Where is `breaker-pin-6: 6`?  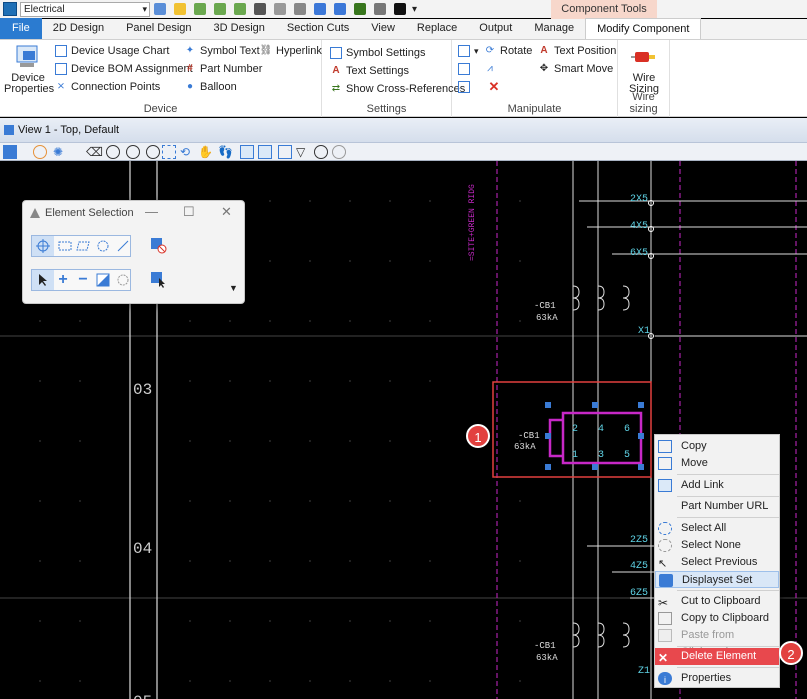 breaker-pin-6: 6 is located at coordinates (627, 429).